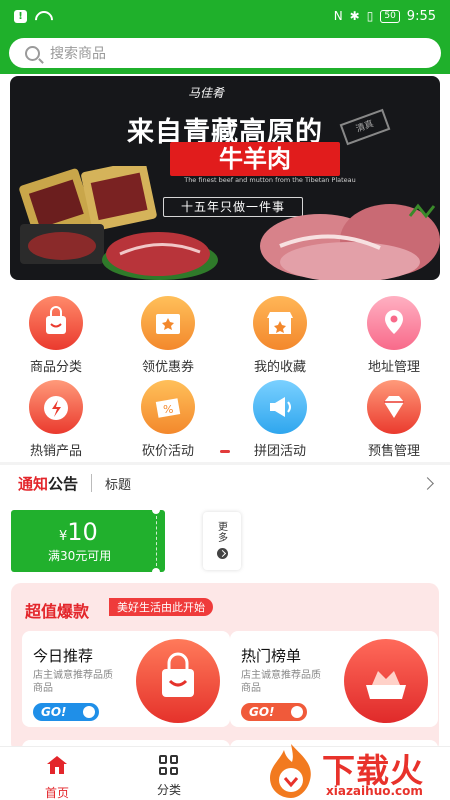 The image size is (450, 800). Describe the element at coordinates (57, 777) in the screenshot. I see `nav-home: 首页` at that location.